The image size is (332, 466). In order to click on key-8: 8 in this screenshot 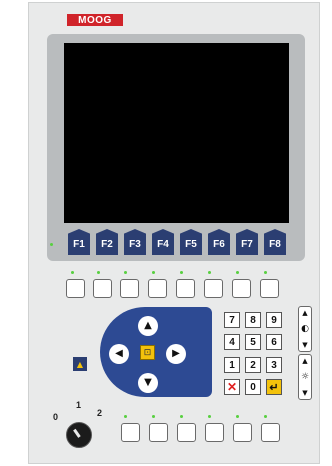, I will do `click(253, 320)`.